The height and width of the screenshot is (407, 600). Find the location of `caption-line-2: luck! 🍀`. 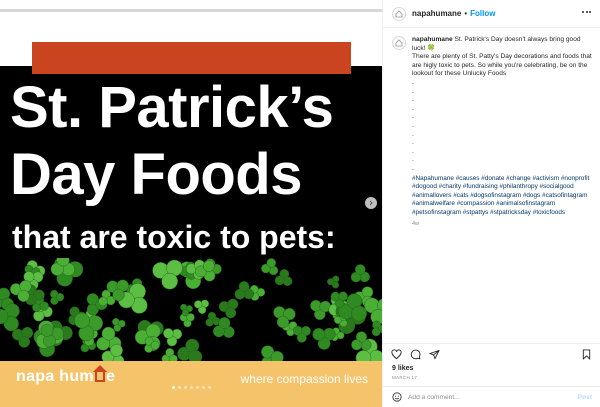

caption-line-2: luck! 🍀 is located at coordinates (424, 48).